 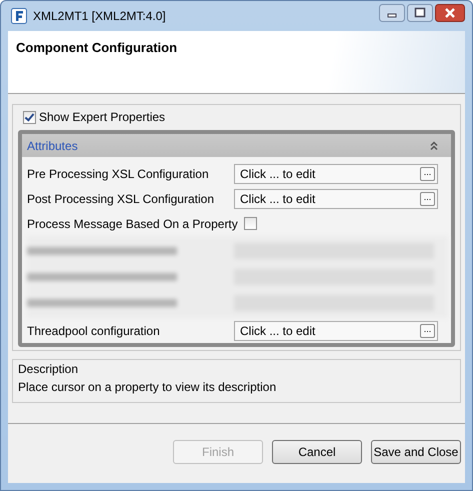 I want to click on dialog-button: Cancel, so click(x=317, y=452).